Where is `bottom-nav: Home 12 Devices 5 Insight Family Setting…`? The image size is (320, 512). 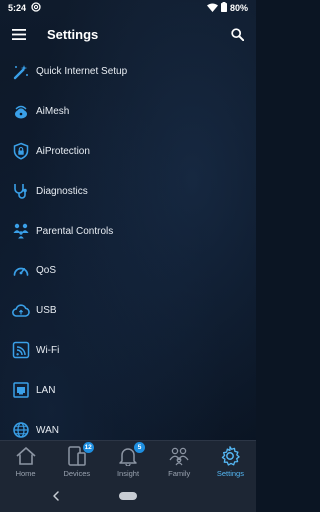
bottom-nav: Home 12 Devices 5 Insight Family Setting… is located at coordinates (128, 460).